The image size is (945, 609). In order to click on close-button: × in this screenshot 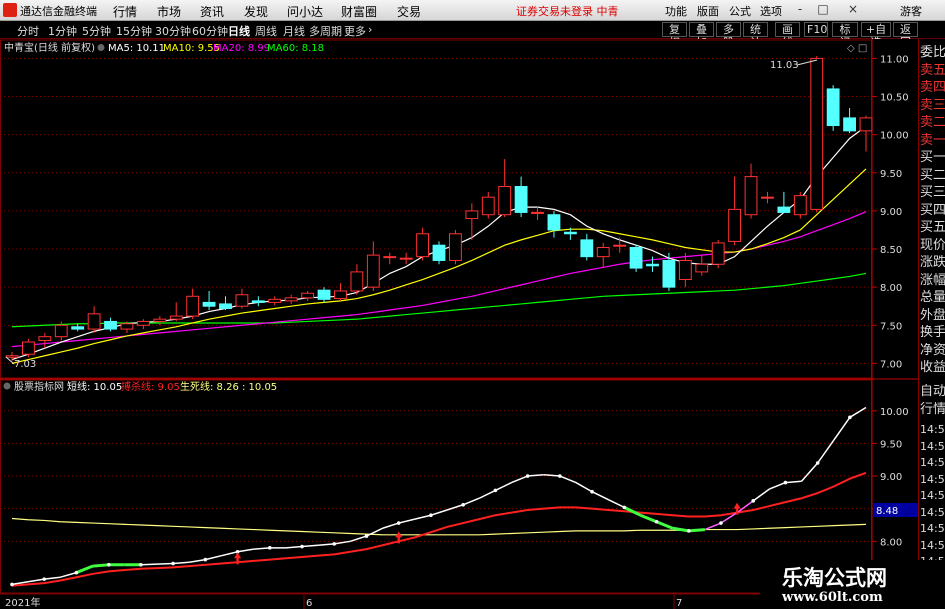, I will do `click(853, 9)`.